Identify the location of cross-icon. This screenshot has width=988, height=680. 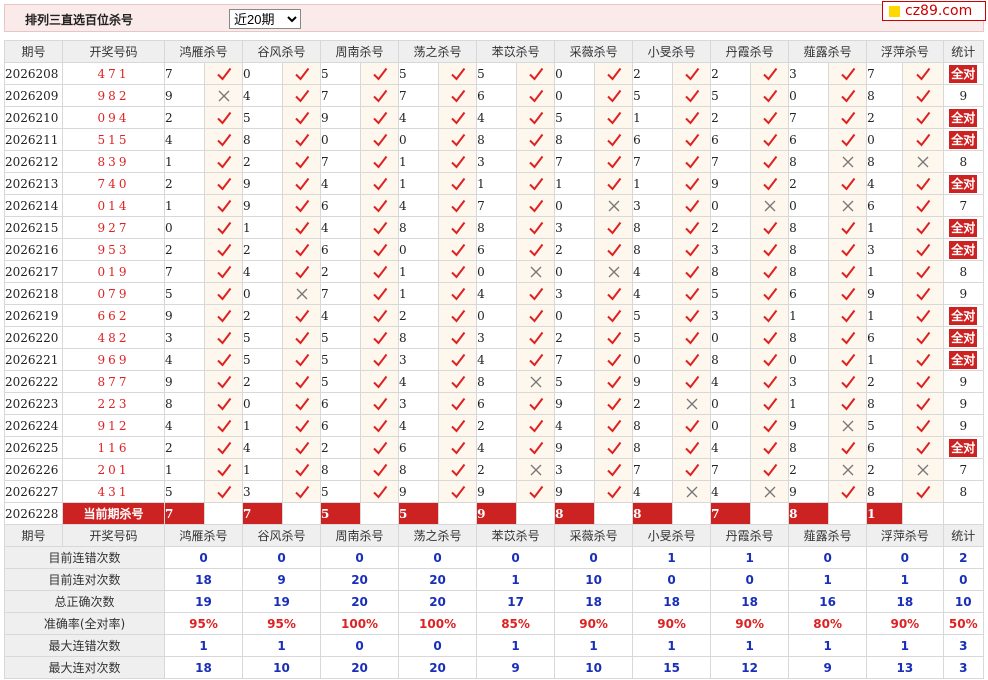
(614, 206).